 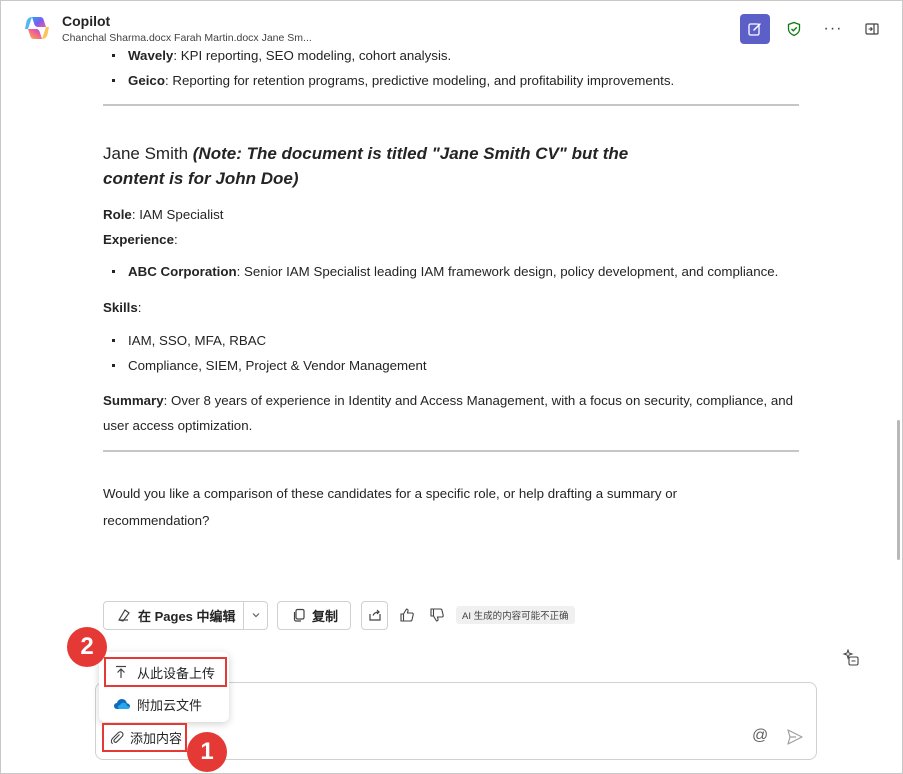 I want to click on list-item: IAM, SSO, MFA, RBAC, so click(x=453, y=340).